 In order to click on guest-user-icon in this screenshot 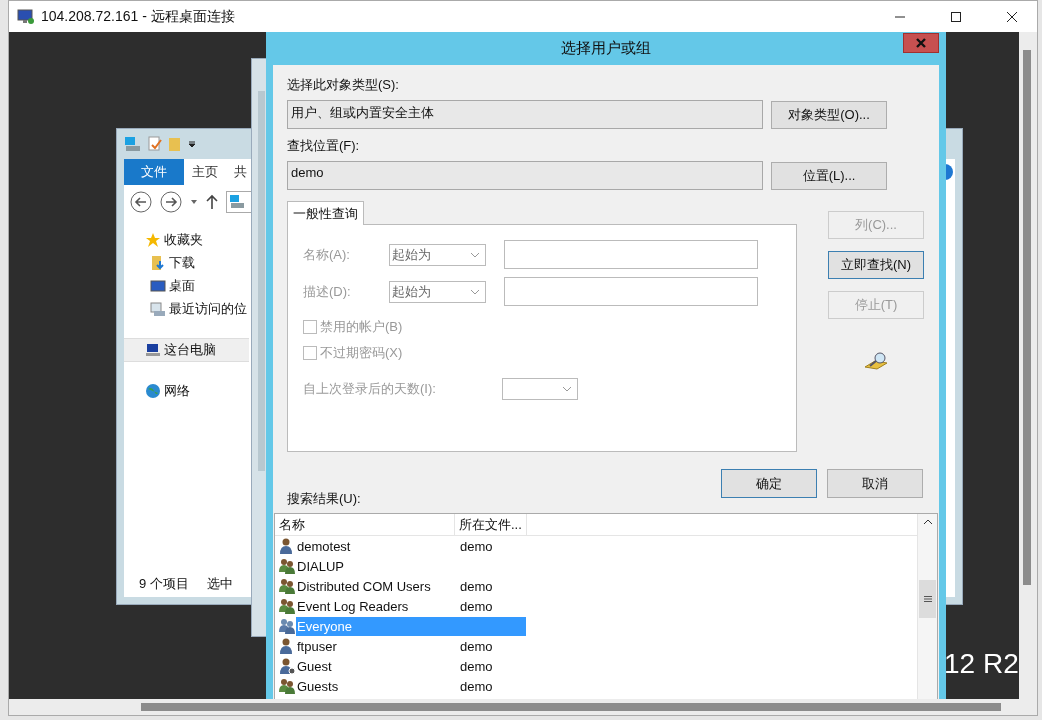, I will do `click(287, 666)`.